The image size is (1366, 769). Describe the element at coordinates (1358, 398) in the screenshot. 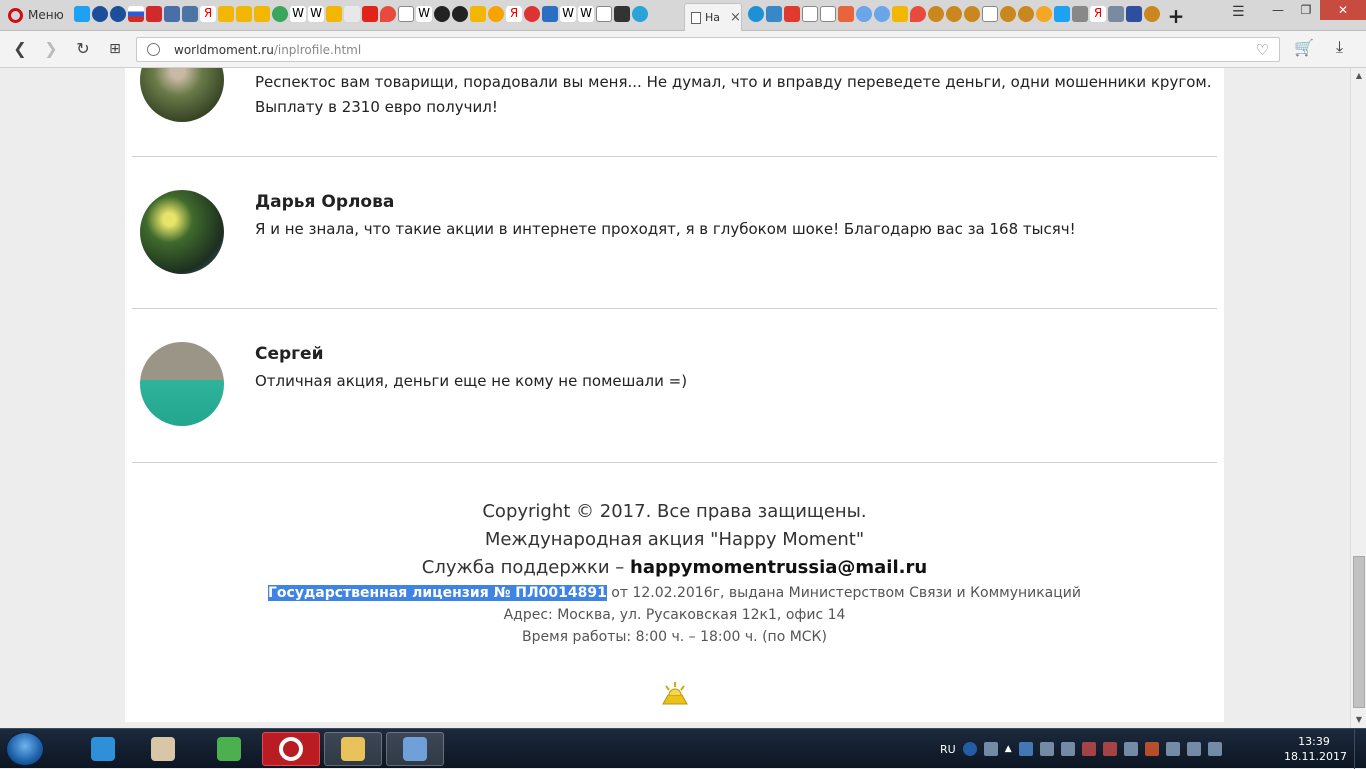

I see `page-scrollbar: ▲ ▼` at that location.